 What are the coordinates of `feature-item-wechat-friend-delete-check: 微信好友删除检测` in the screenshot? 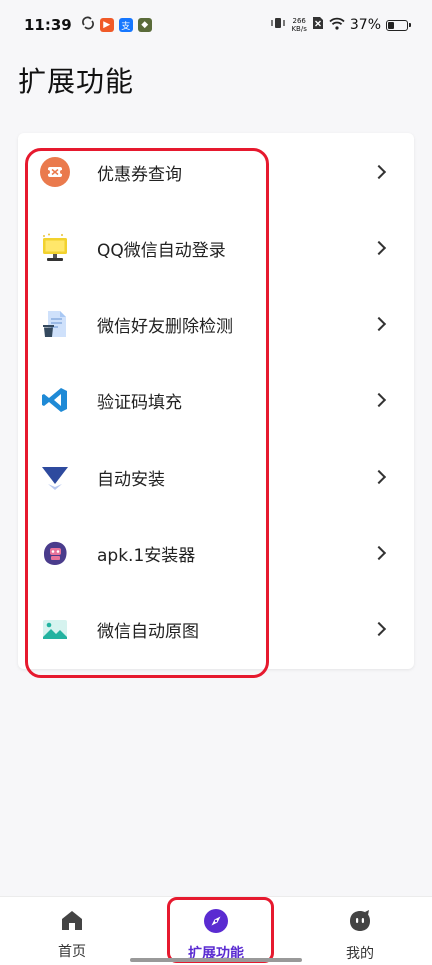 It's located at (216, 324).